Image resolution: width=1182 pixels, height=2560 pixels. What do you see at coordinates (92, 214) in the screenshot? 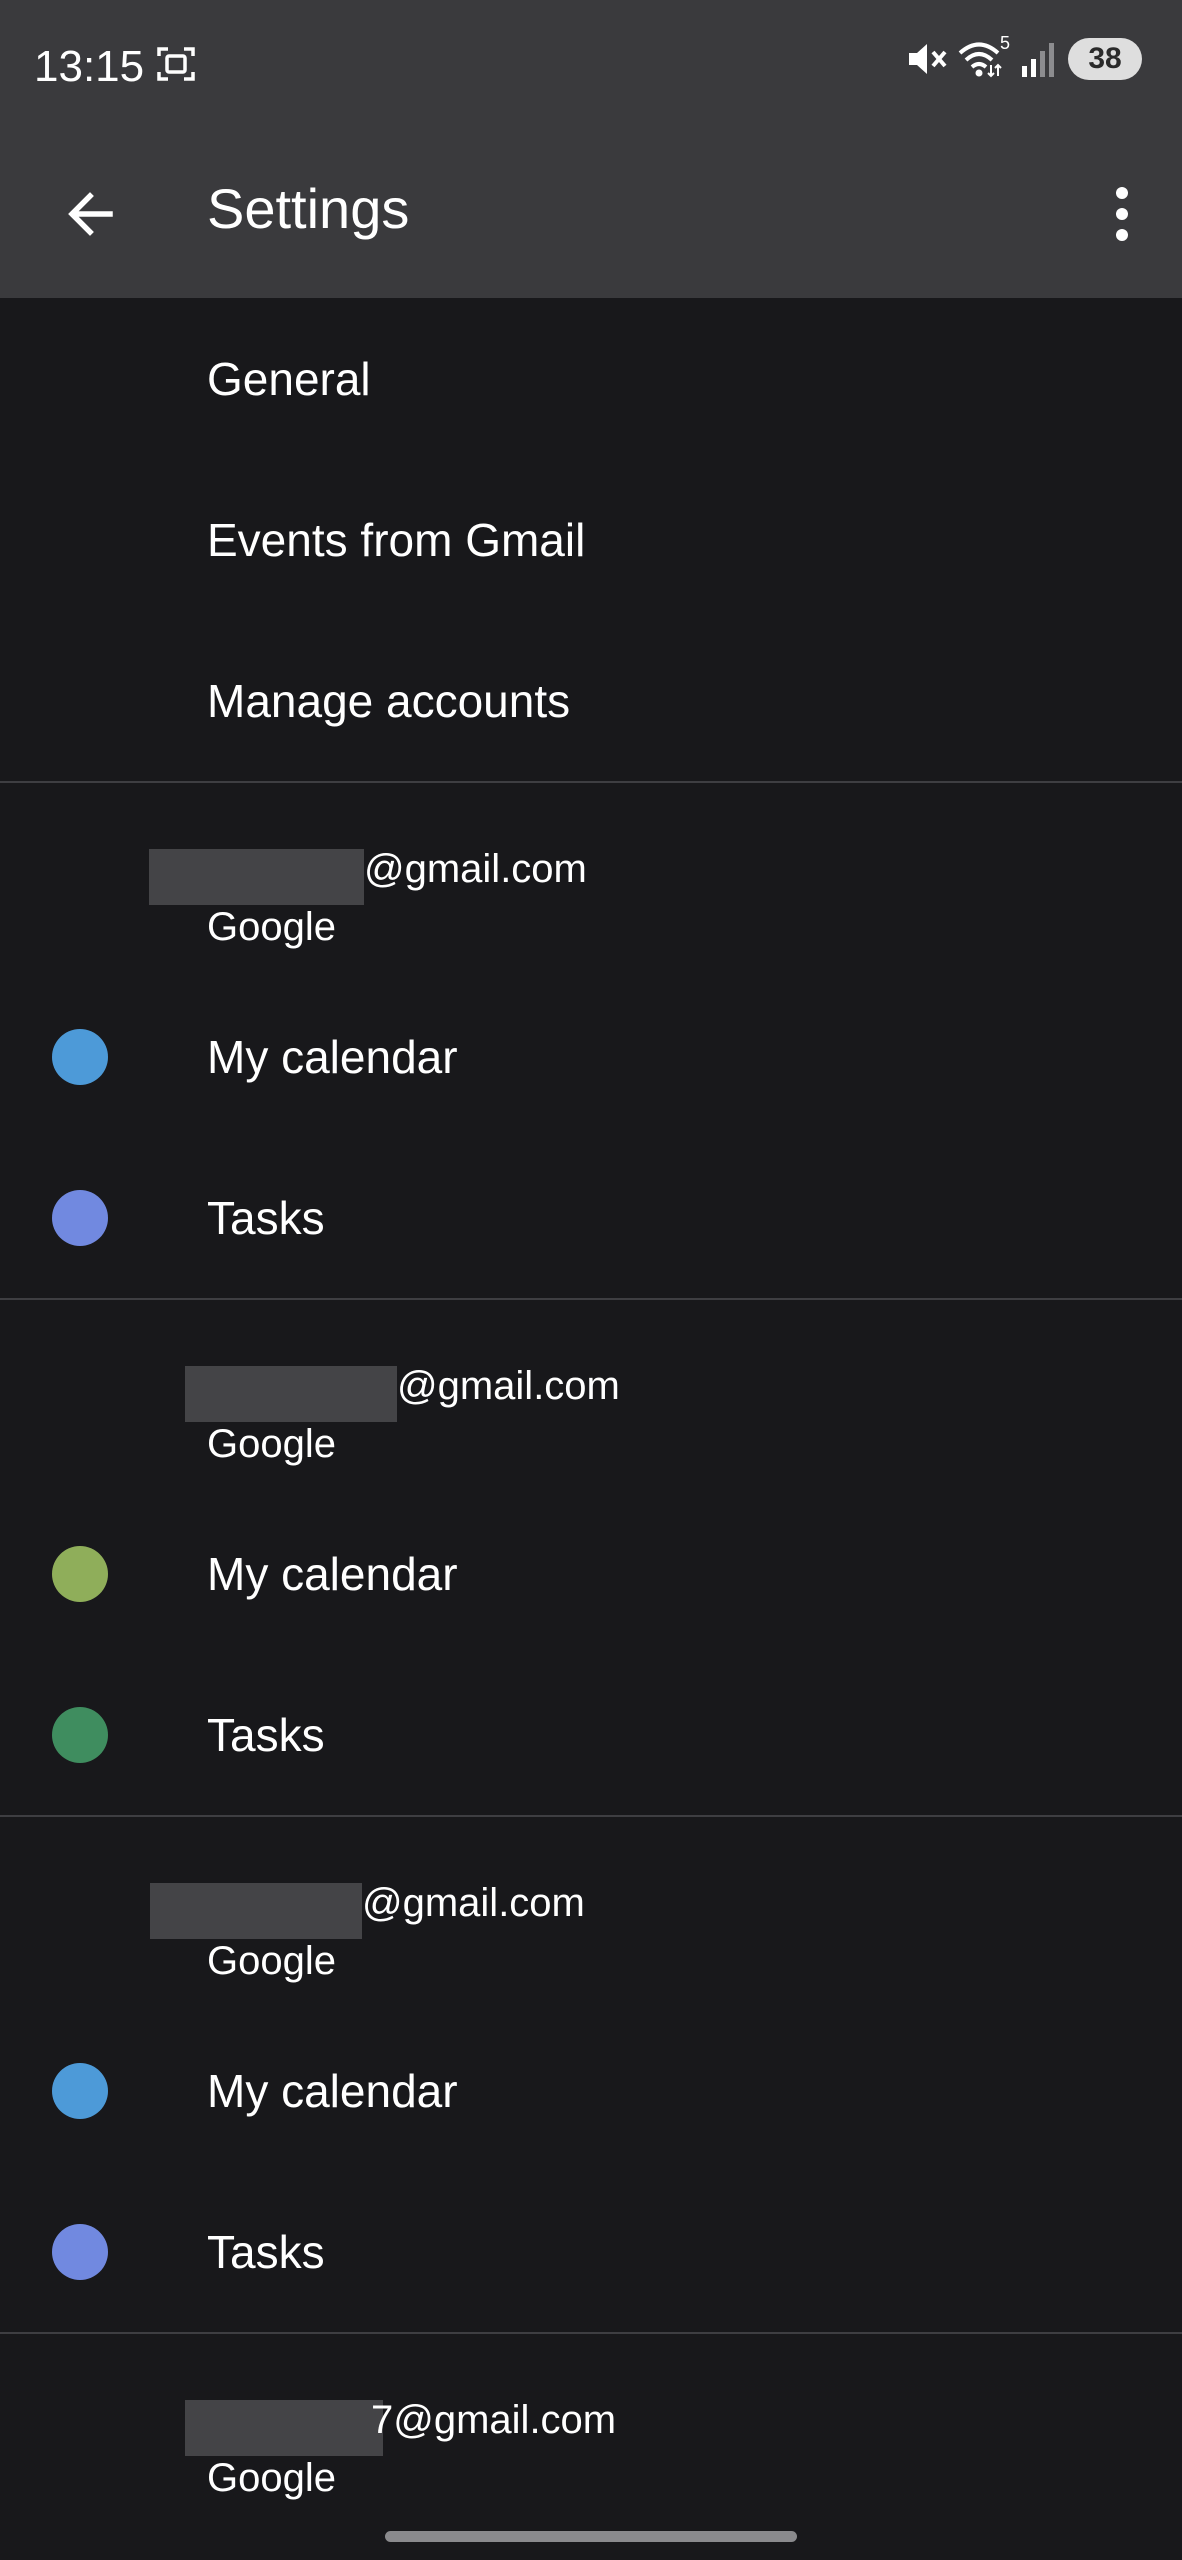
I see `back-arrow-icon` at bounding box center [92, 214].